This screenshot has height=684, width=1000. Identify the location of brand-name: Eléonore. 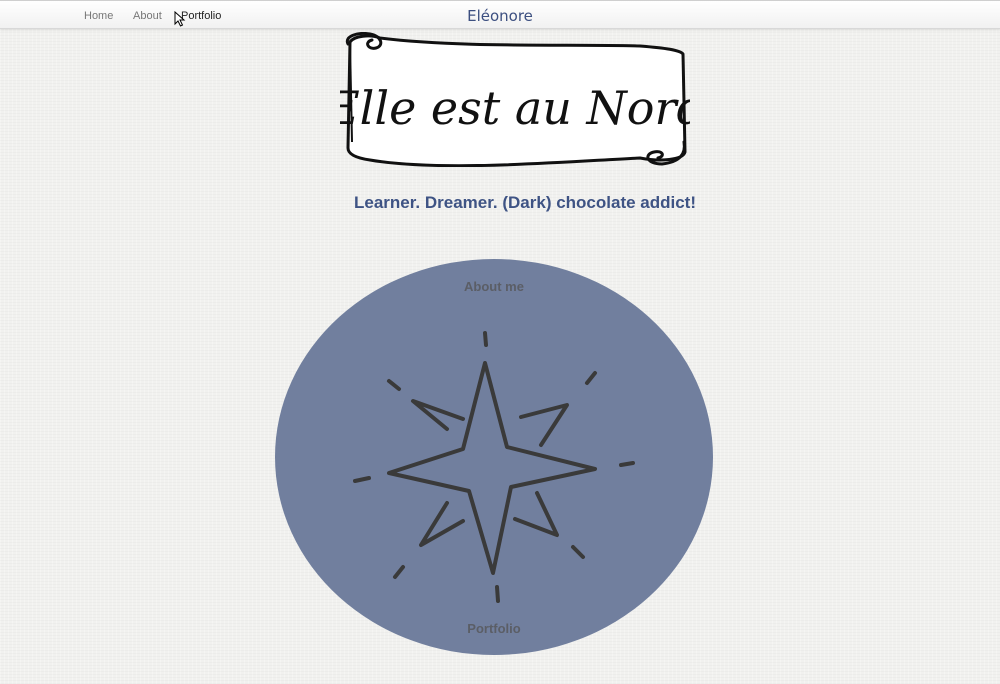
(500, 16).